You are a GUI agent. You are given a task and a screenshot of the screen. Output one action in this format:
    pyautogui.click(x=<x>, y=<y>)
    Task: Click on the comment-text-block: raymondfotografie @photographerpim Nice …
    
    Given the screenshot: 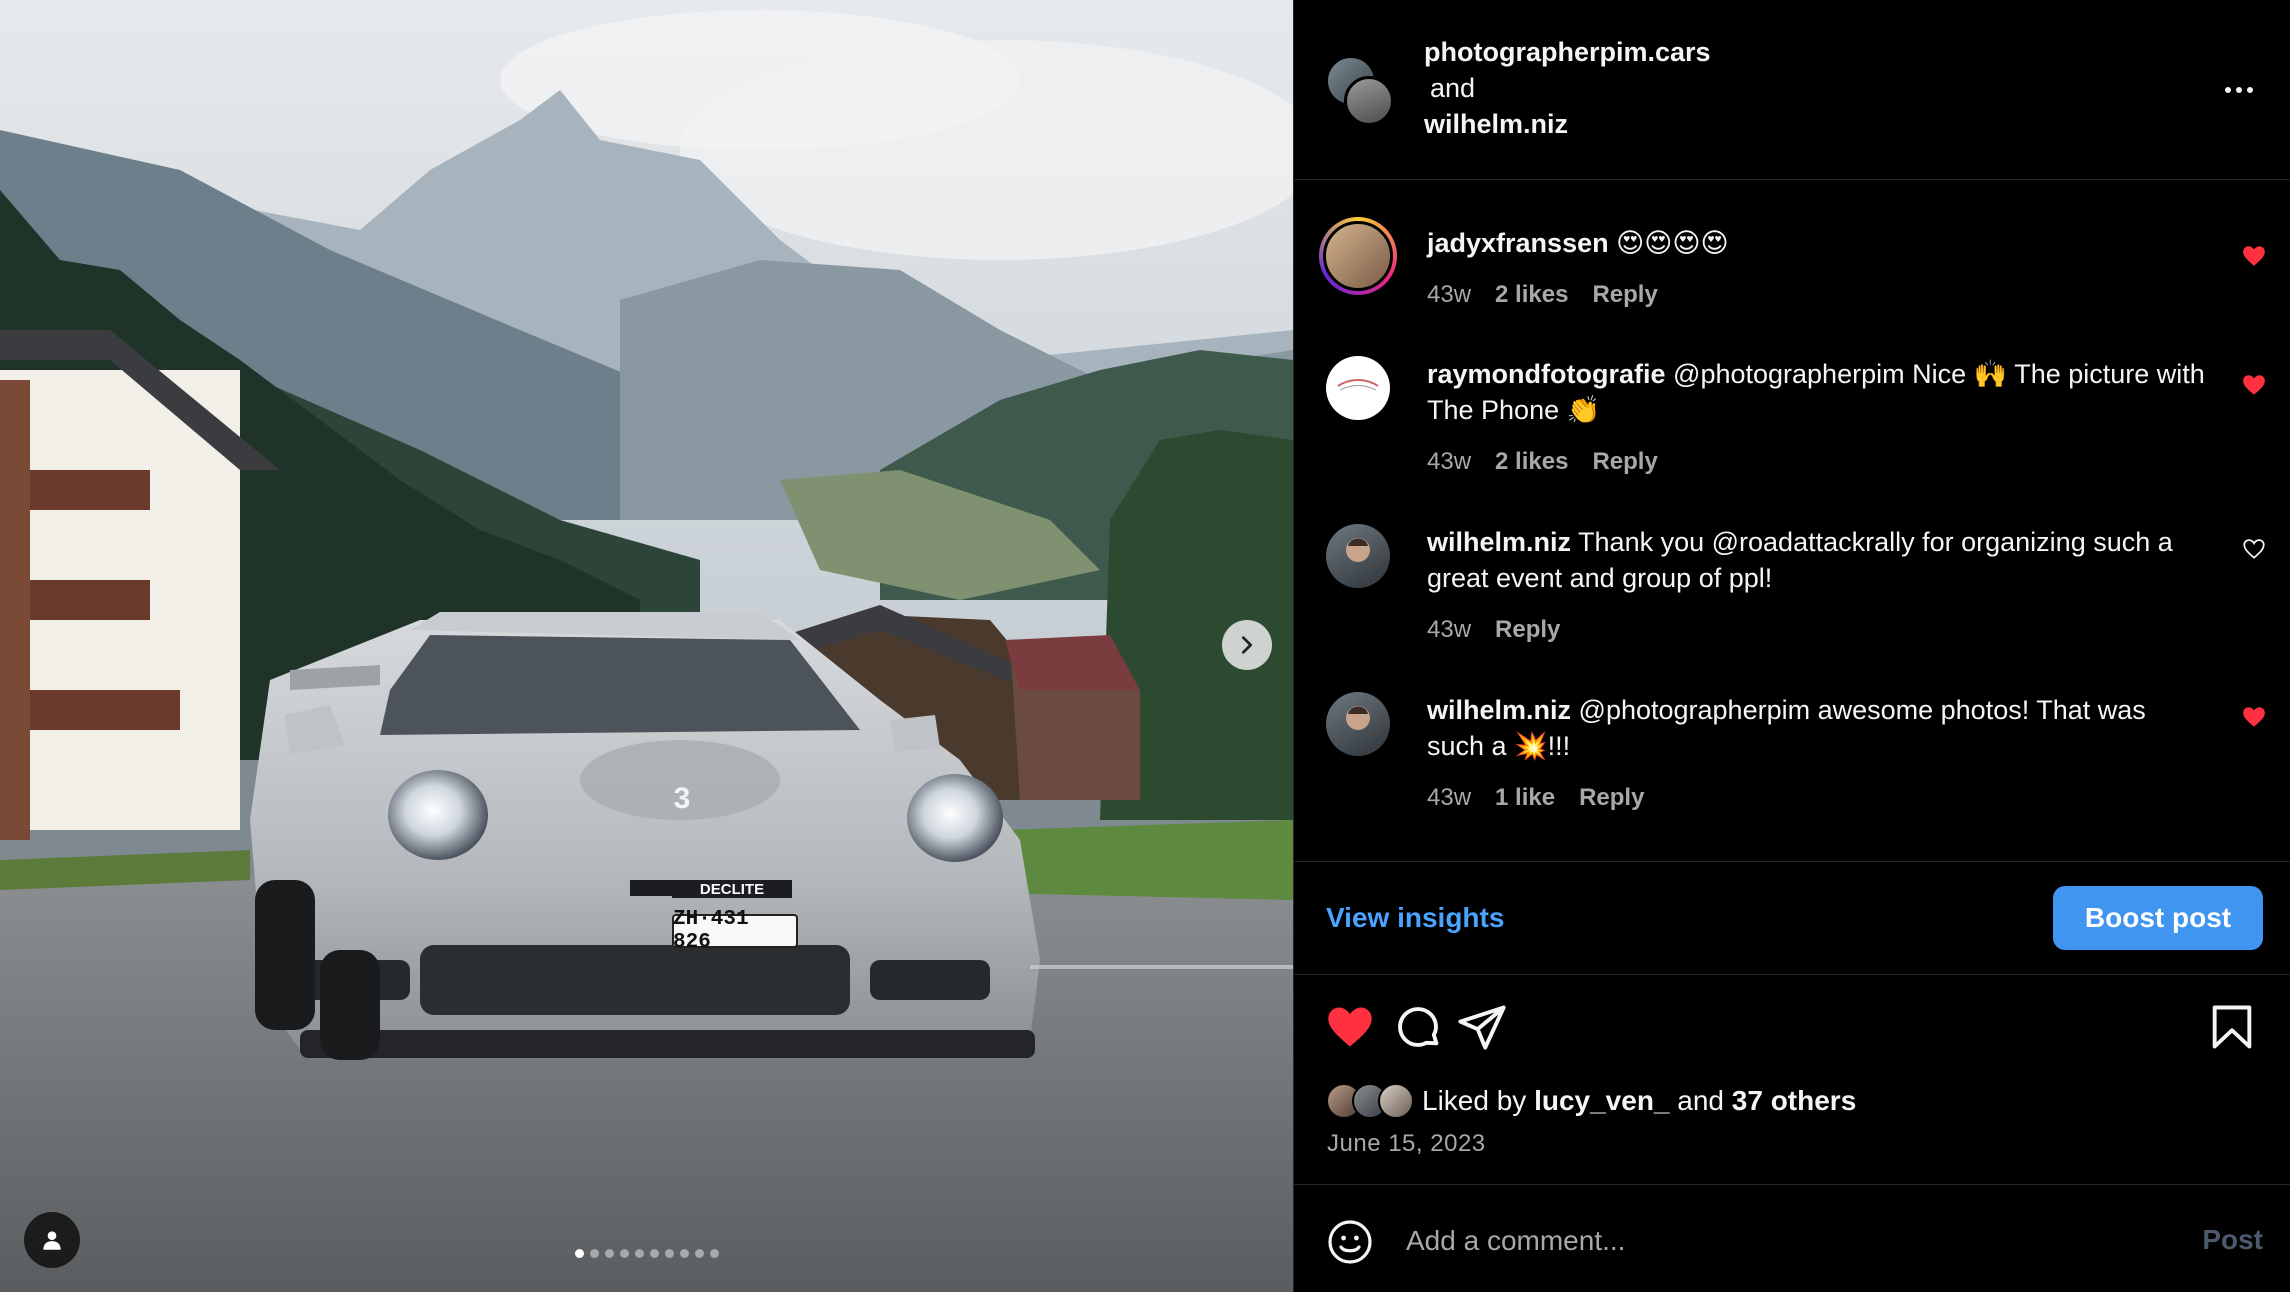 What is the action you would take?
    pyautogui.click(x=1817, y=392)
    